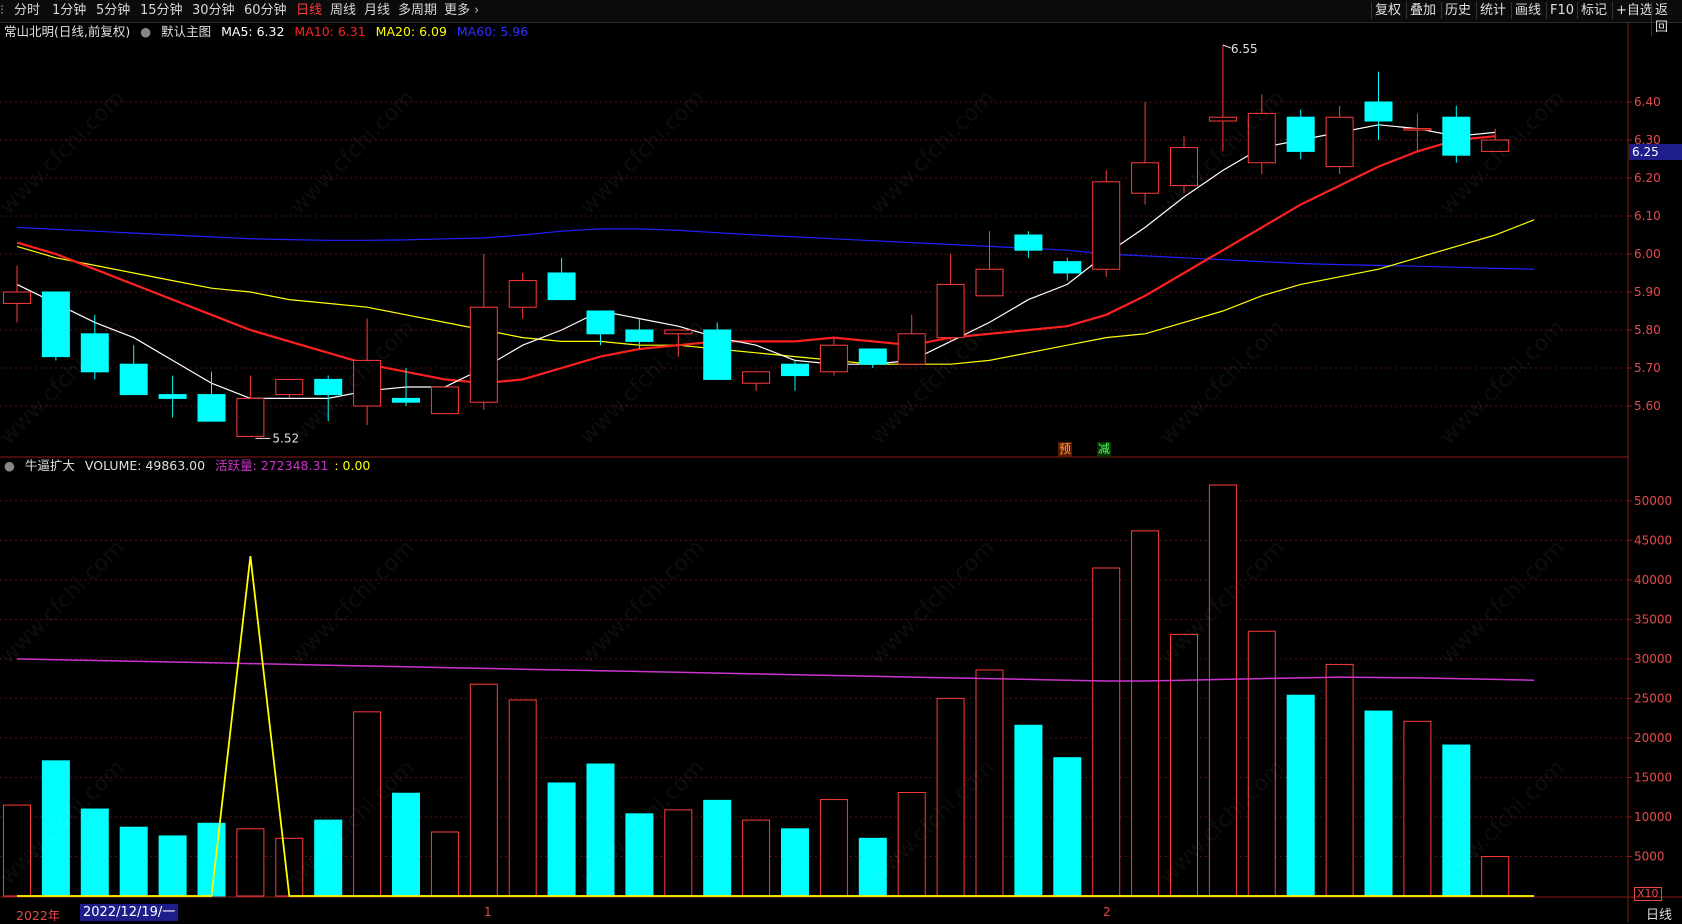  I want to click on price-tick-label: 6.20, so click(1647, 178).